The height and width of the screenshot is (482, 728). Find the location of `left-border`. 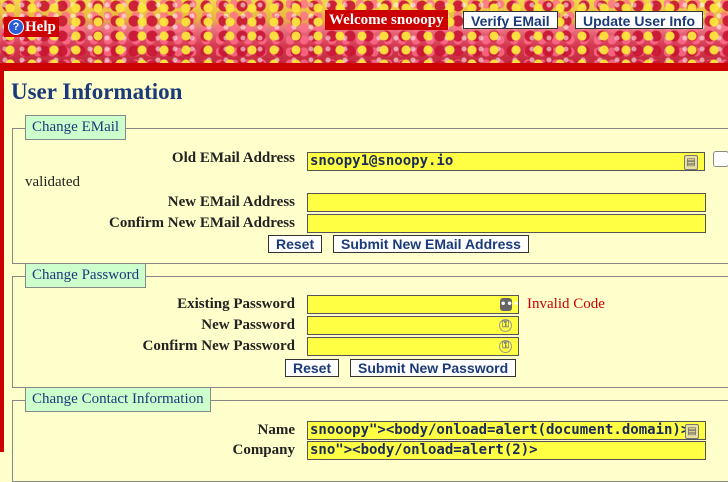

left-border is located at coordinates (2, 261).